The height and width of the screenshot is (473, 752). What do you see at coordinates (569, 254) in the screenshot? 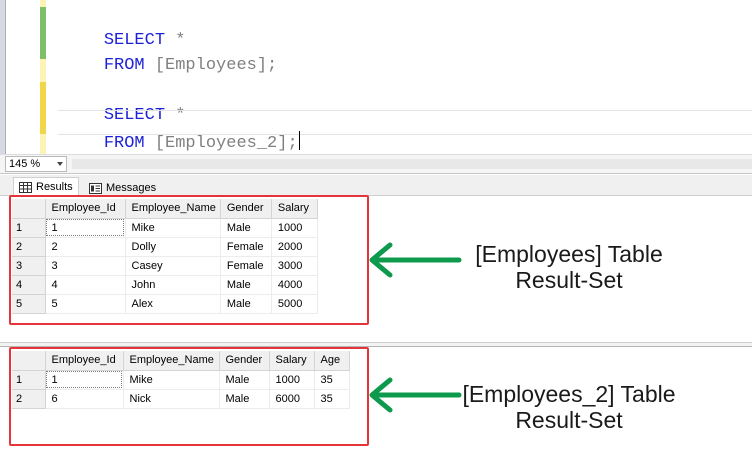
I see `annotation-line: [Employees] Table` at bounding box center [569, 254].